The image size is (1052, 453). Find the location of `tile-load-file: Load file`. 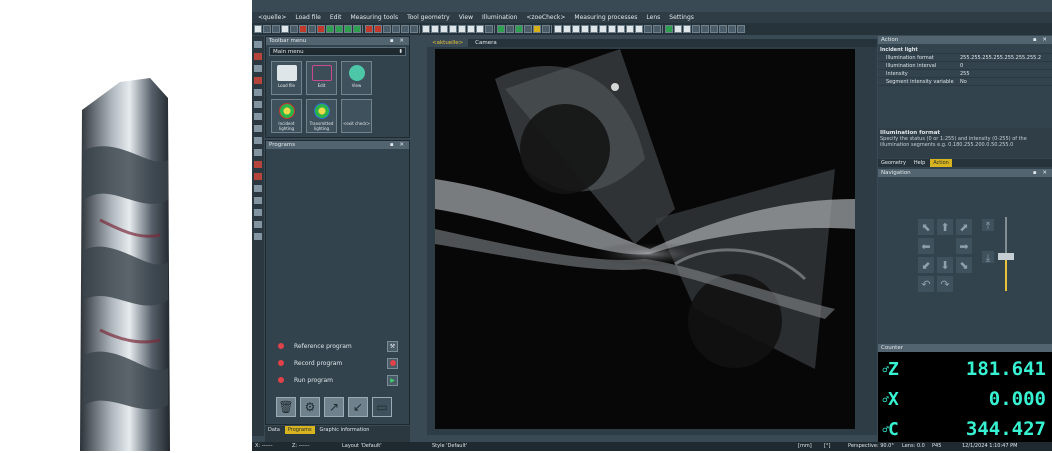

tile-load-file: Load file is located at coordinates (286, 78).